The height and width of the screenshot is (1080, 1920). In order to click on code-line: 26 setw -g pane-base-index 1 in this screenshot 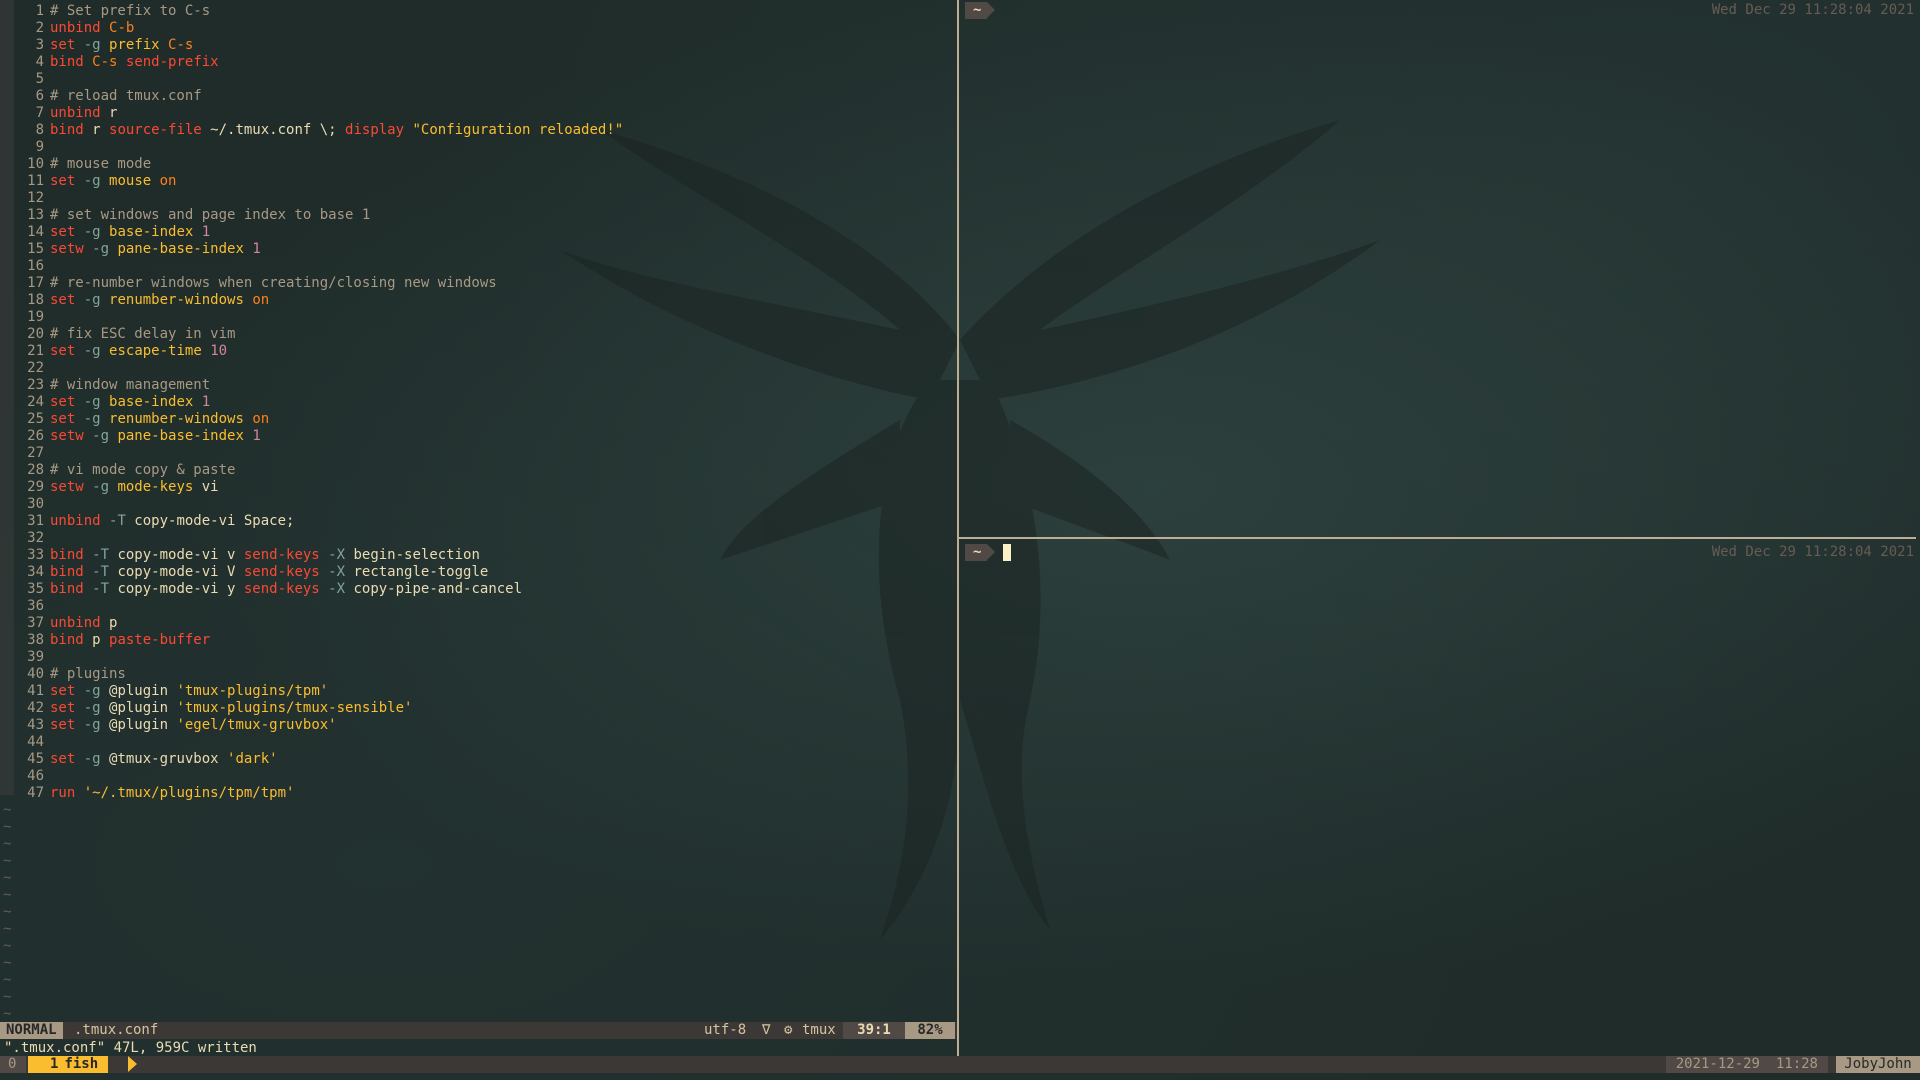, I will do `click(478, 436)`.